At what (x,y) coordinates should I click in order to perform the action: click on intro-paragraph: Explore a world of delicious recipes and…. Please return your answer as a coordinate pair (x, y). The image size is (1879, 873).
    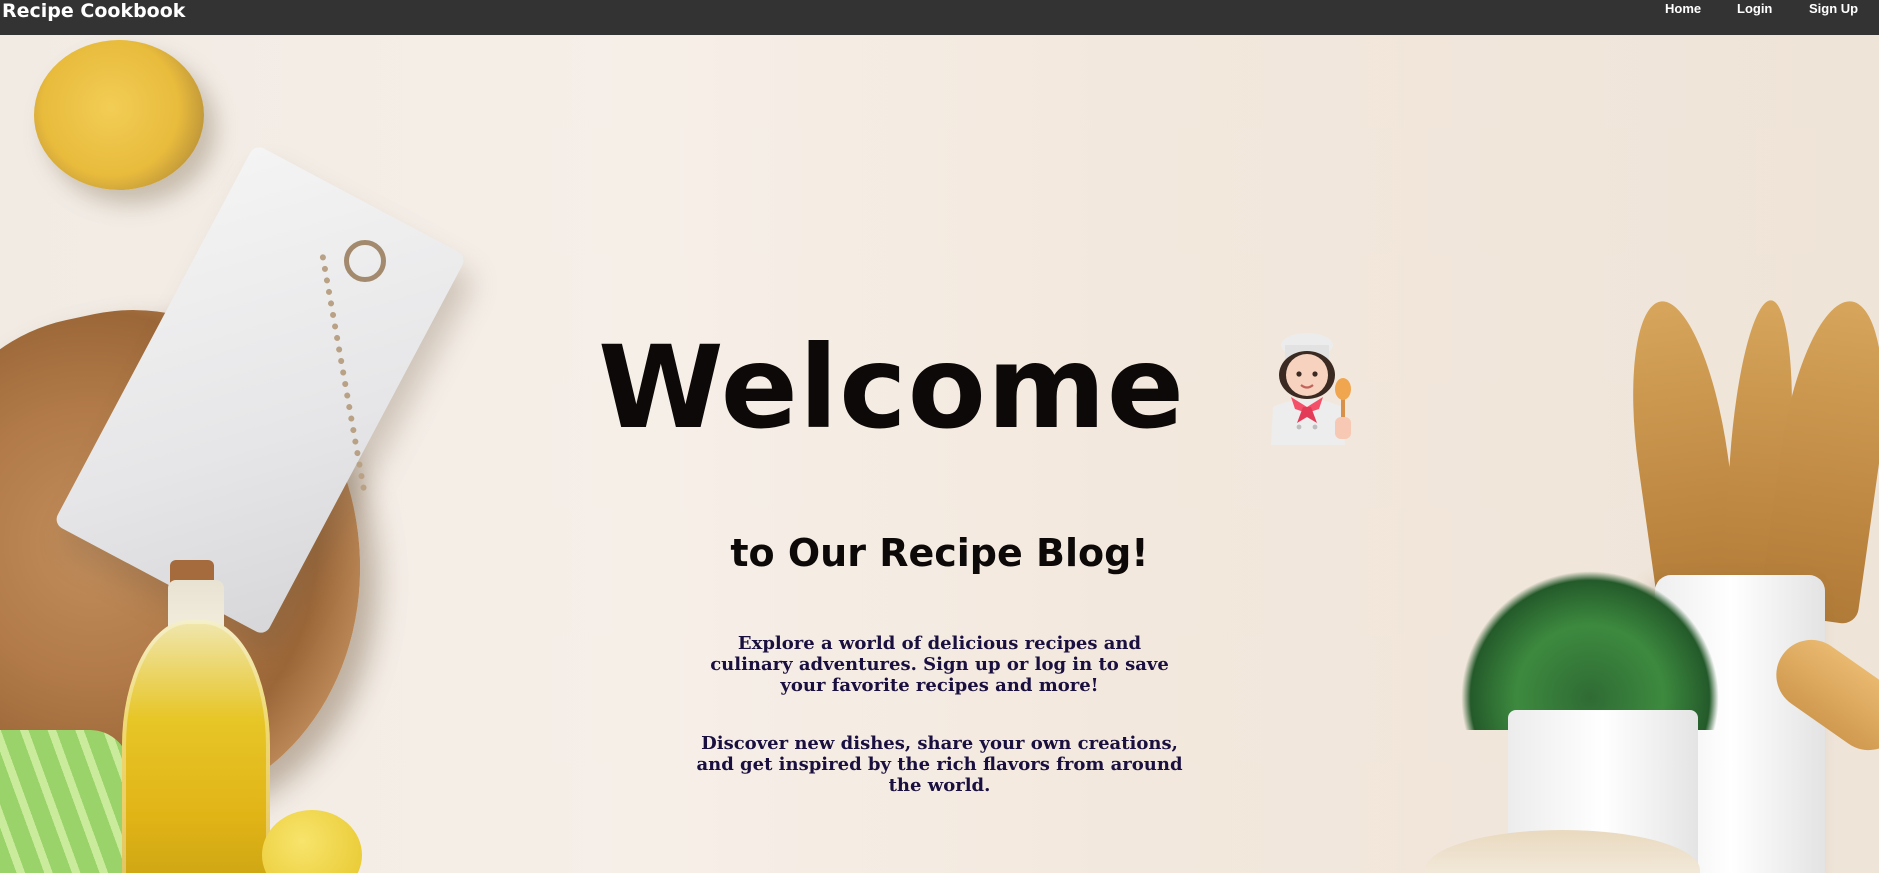
    Looking at the image, I should click on (939, 664).